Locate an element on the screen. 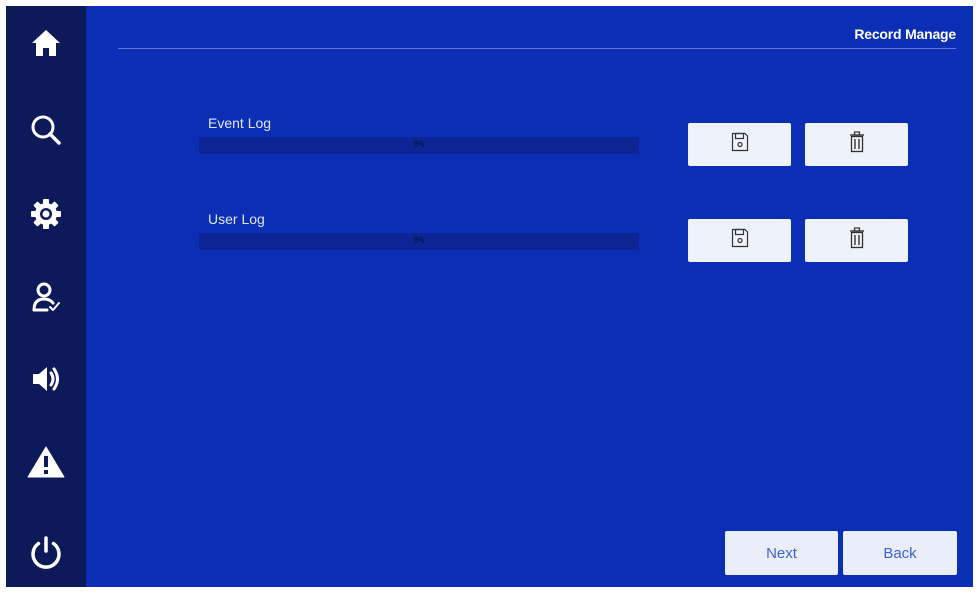 Image resolution: width=979 pixels, height=593 pixels. sidebar-item-alarm is located at coordinates (46, 462).